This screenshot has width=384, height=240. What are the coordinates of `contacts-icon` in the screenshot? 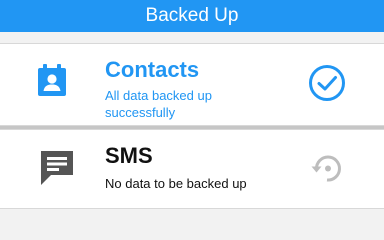 It's located at (52, 82).